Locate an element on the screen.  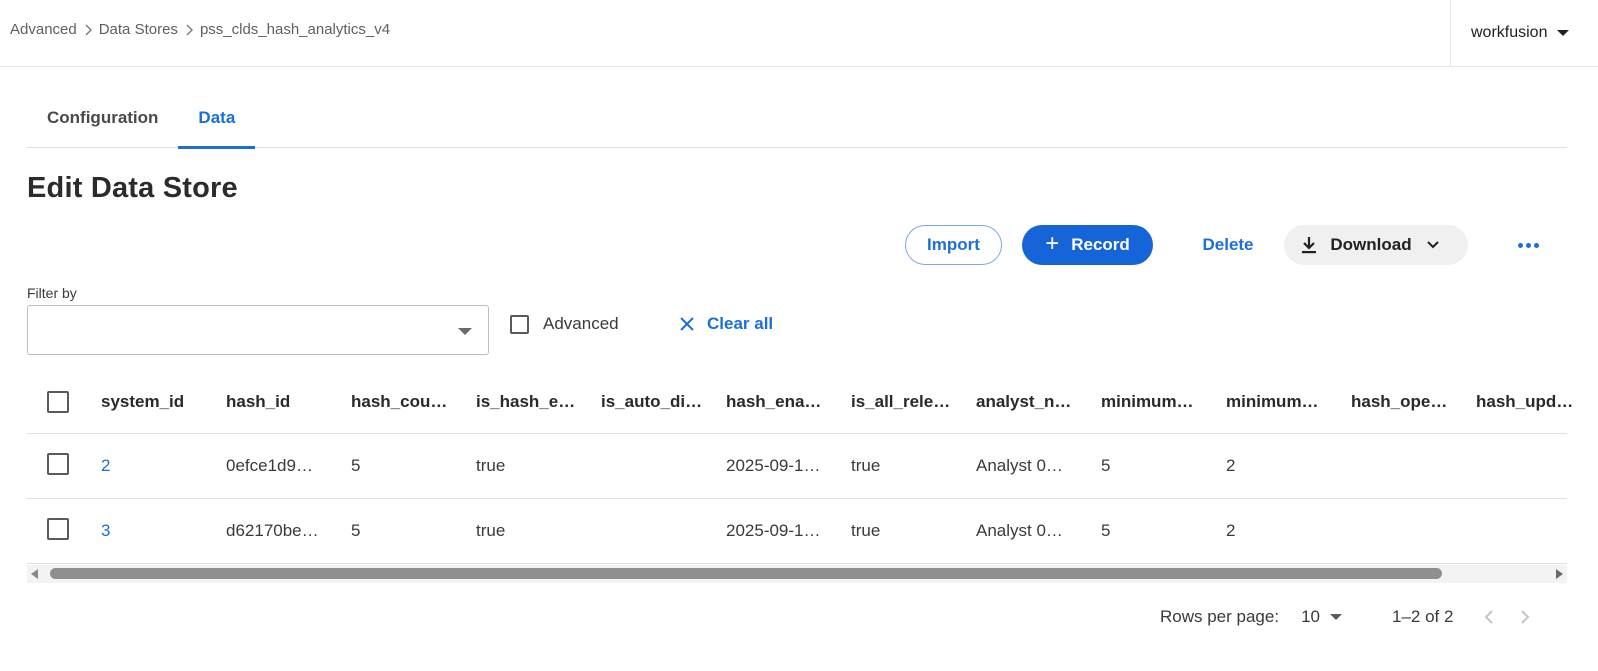
select-all-checkbox is located at coordinates (64, 402).